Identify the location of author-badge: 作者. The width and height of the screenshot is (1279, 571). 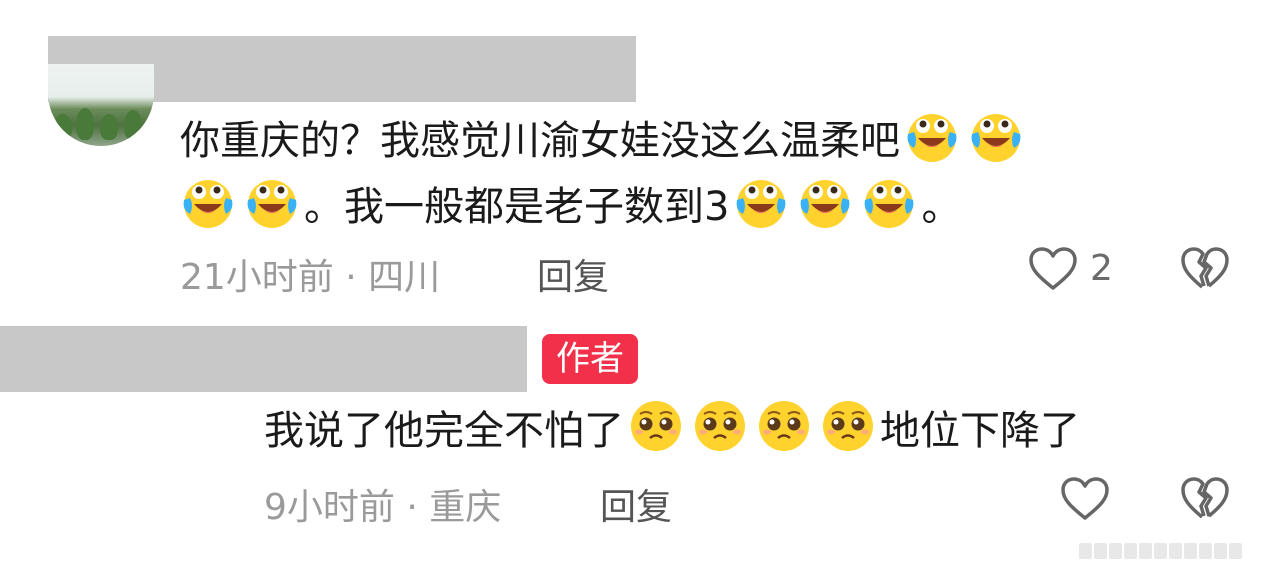
(590, 359).